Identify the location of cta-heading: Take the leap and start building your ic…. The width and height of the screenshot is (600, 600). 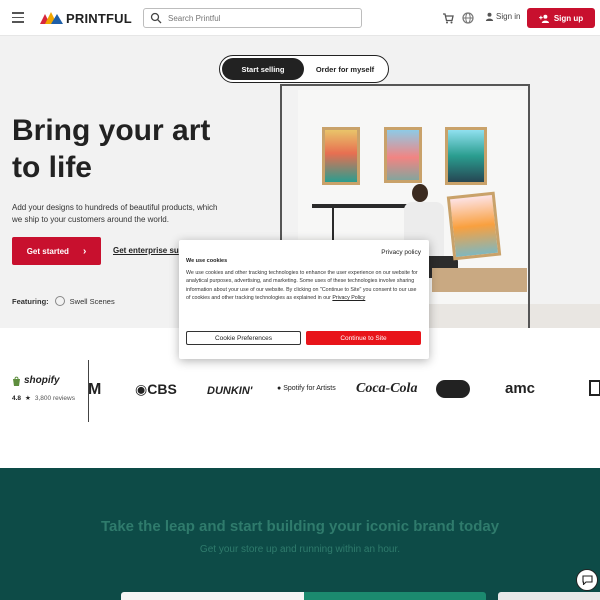
(300, 526).